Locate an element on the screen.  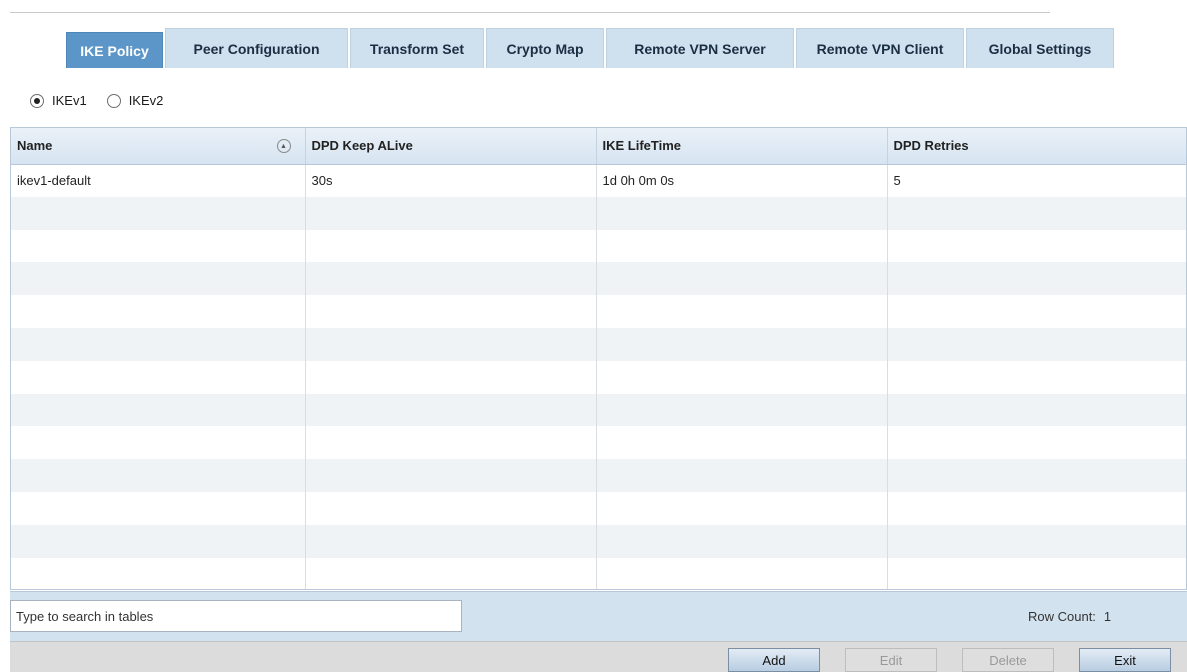
row-count: Row Count: 1 is located at coordinates (1069, 616).